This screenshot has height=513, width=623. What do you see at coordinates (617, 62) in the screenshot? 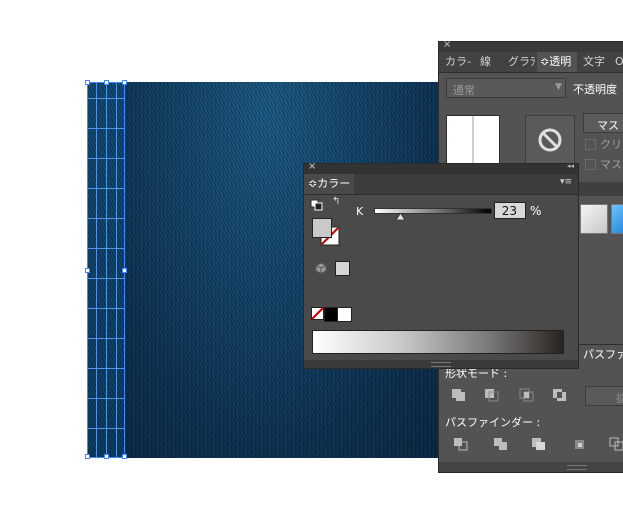
I see `tab-opentype: Op` at bounding box center [617, 62].